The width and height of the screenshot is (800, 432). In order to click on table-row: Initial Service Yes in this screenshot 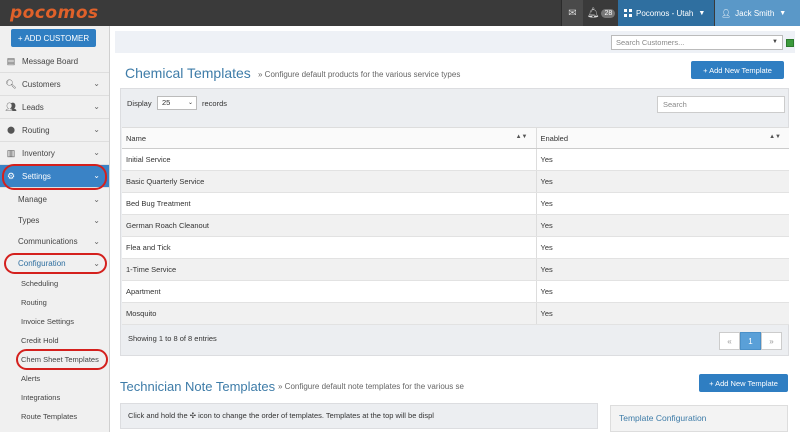, I will do `click(455, 159)`.